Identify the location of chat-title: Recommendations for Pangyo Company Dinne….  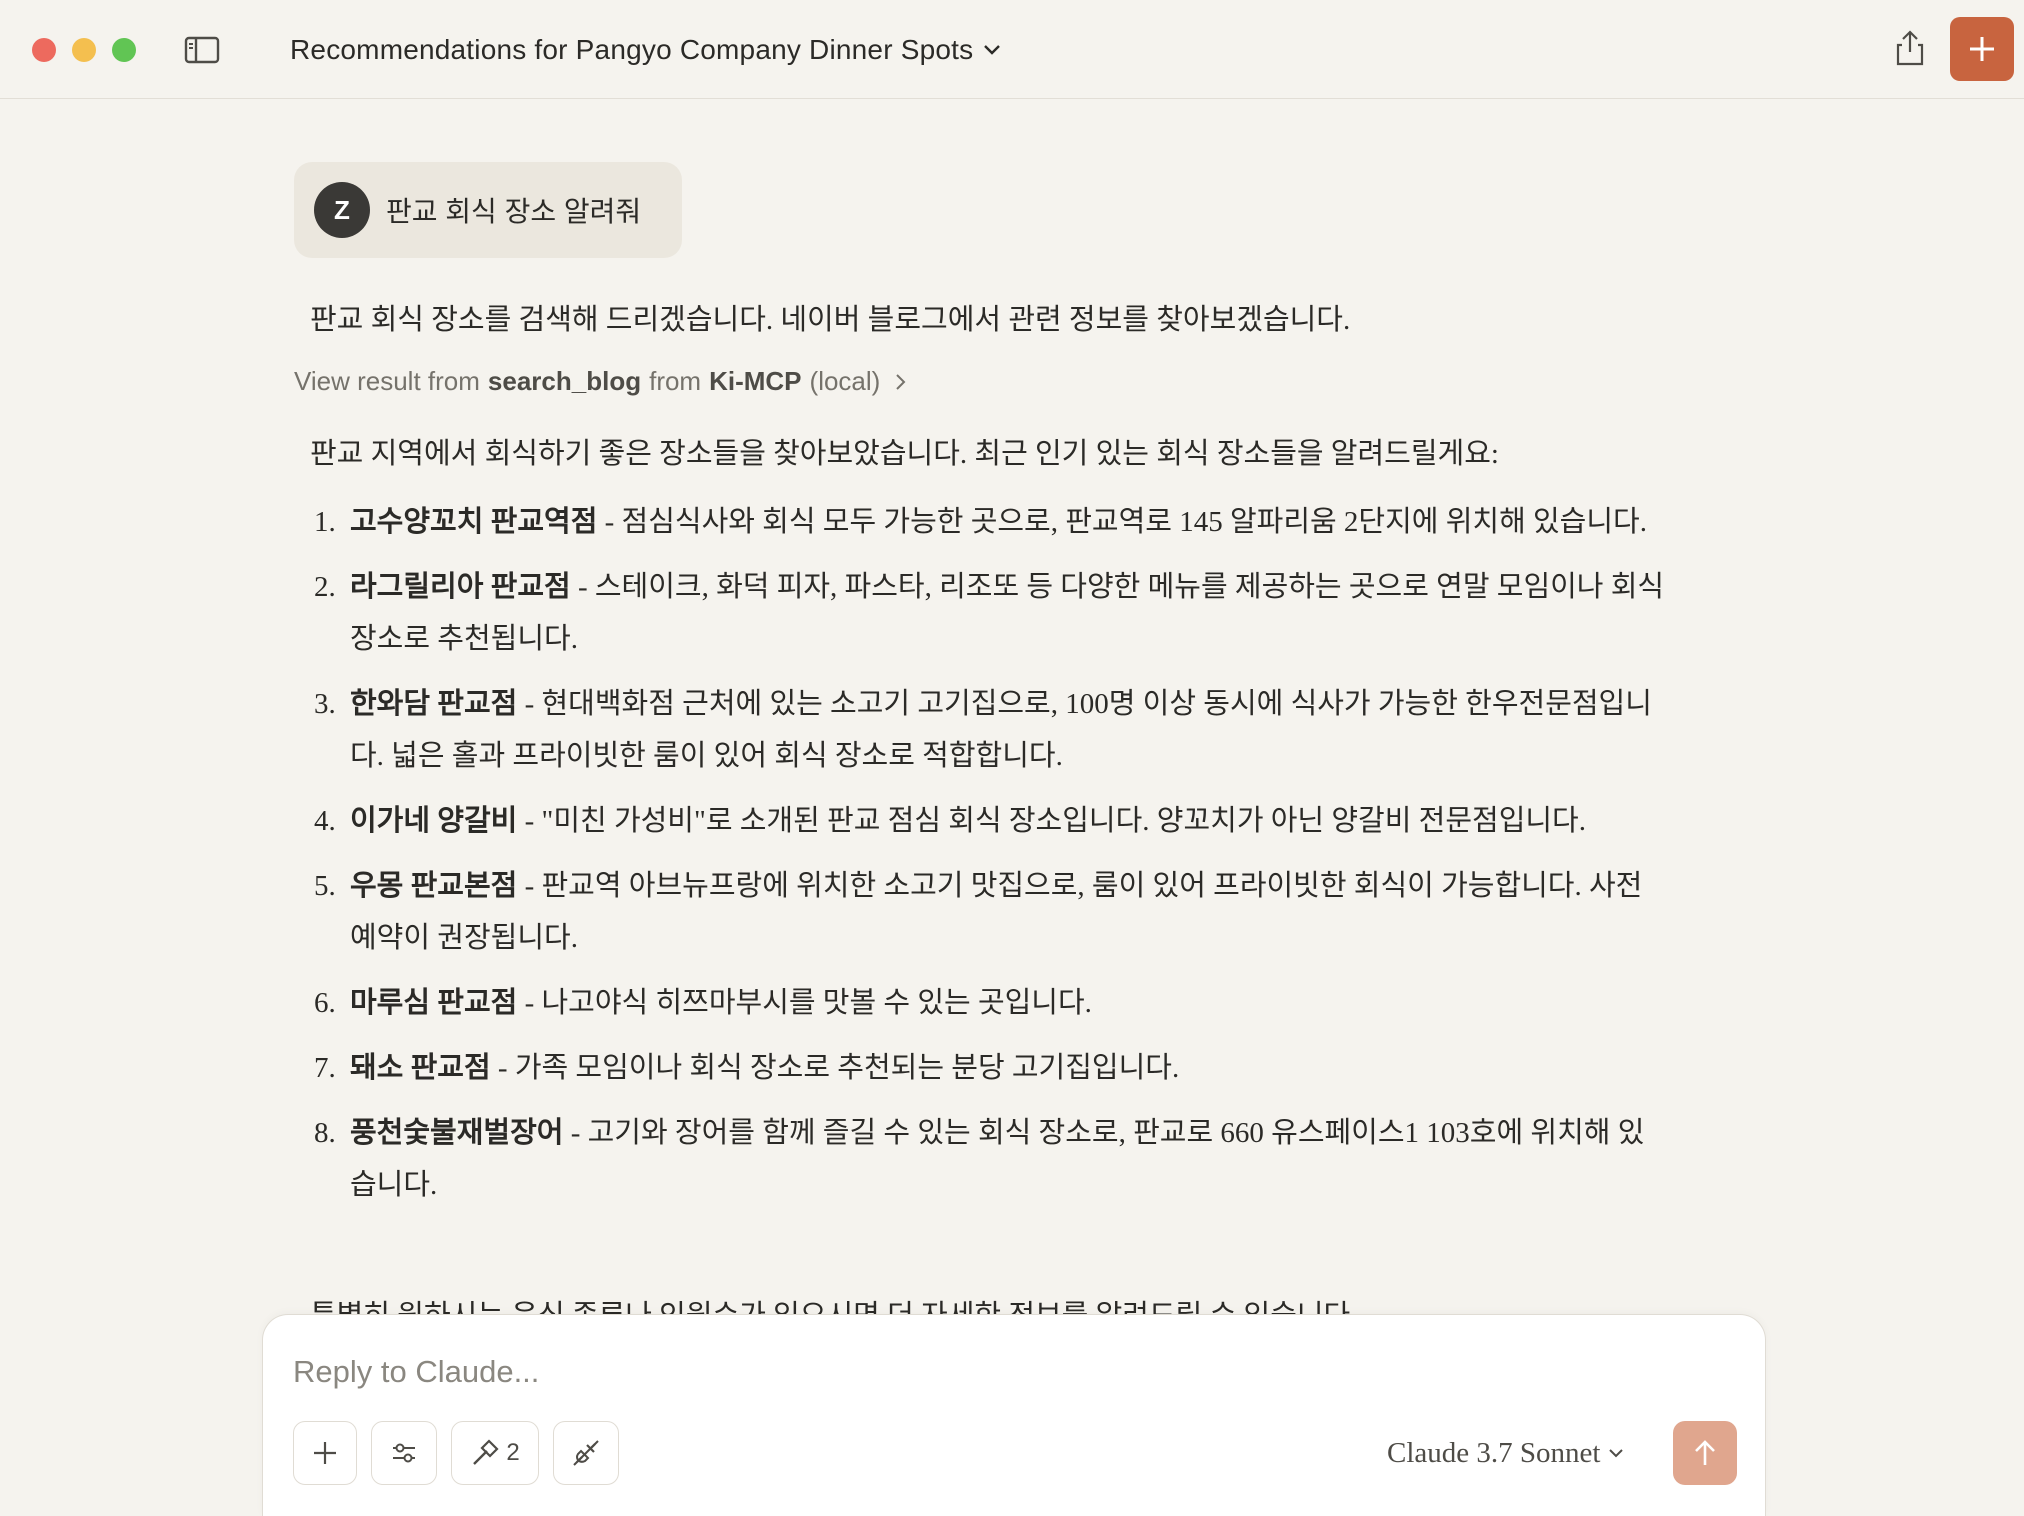
(632, 49).